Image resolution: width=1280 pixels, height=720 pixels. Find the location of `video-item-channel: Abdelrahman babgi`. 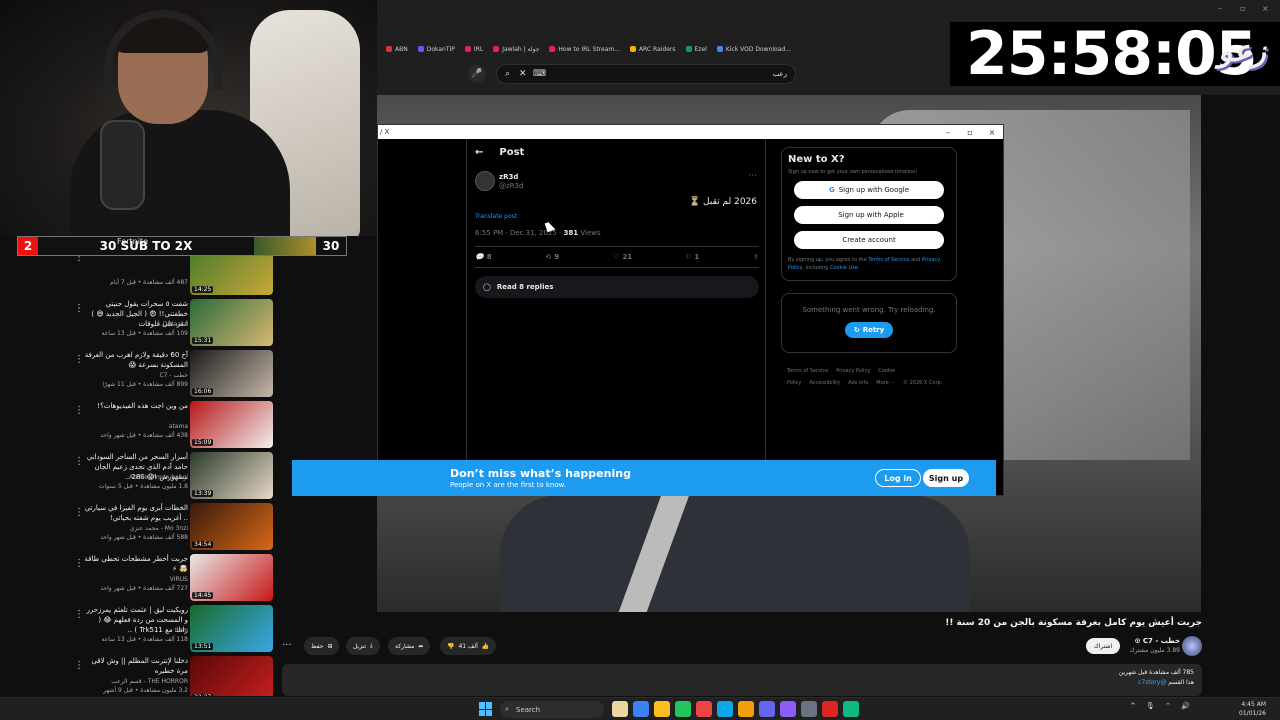

video-item-channel: Abdelrahman babgi is located at coordinates (136, 477).